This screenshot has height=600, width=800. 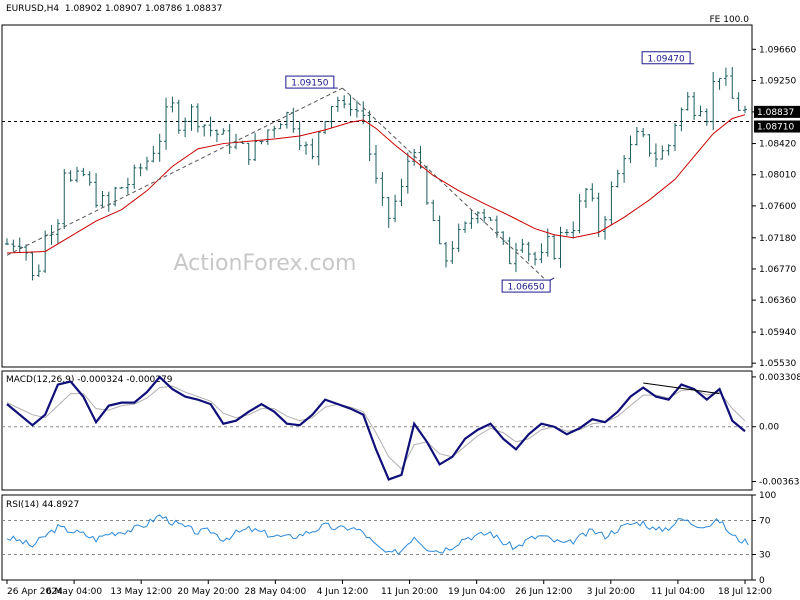 What do you see at coordinates (409, 592) in the screenshot?
I see `x-tick-label: 11 Jun 20:00` at bounding box center [409, 592].